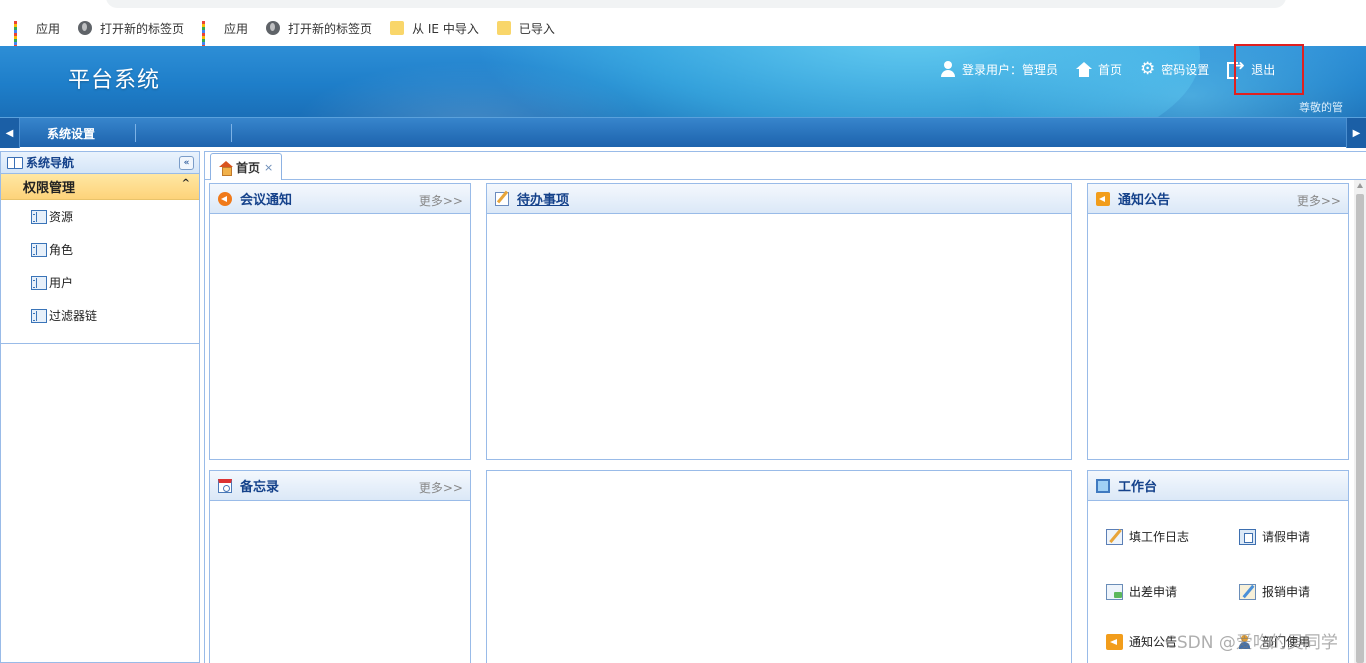 The image size is (1366, 663). What do you see at coordinates (1218, 486) in the screenshot?
I see `panel-header: 工作台` at bounding box center [1218, 486].